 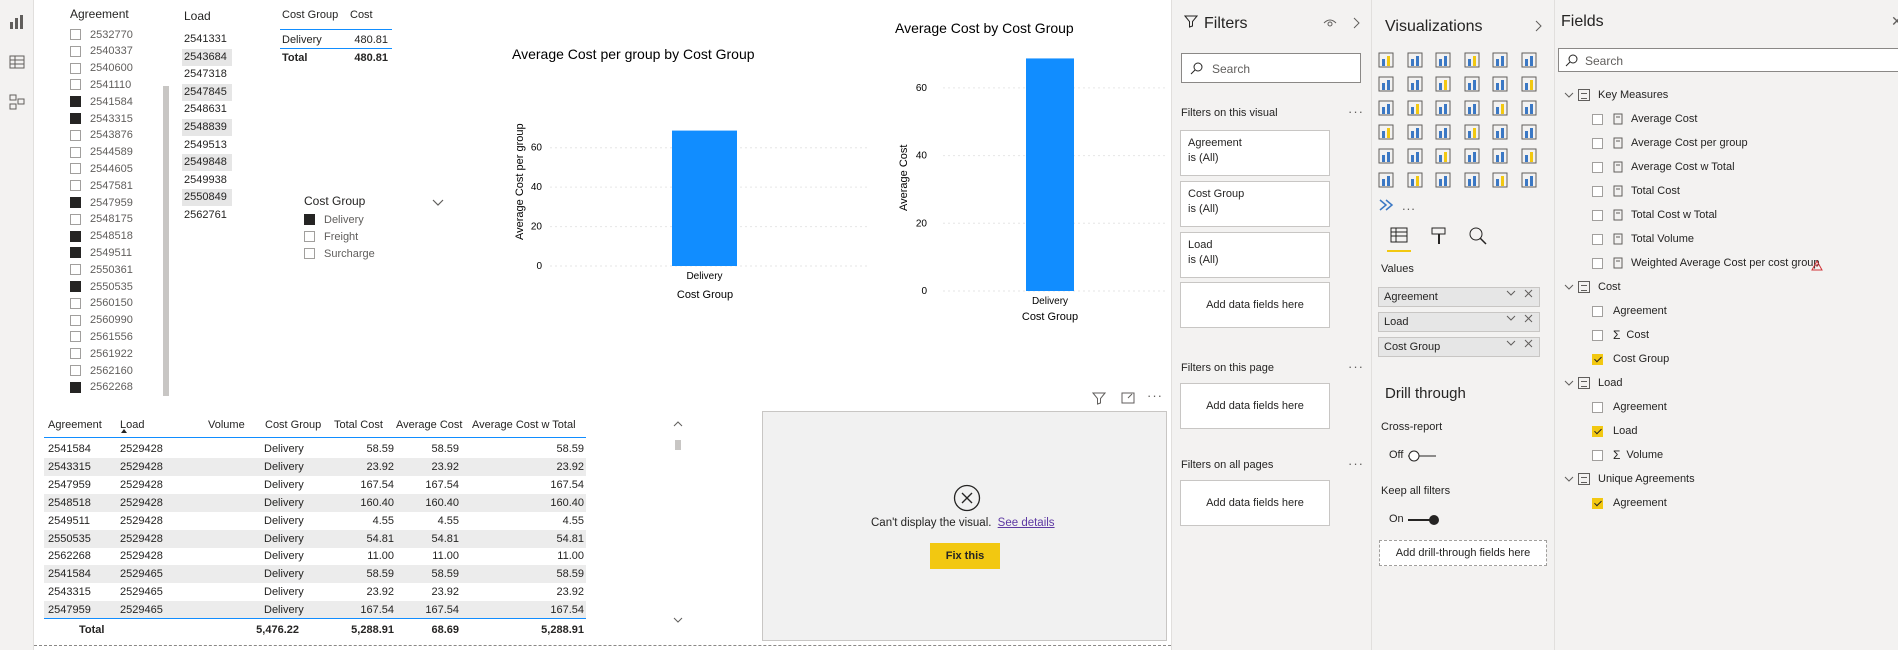 What do you see at coordinates (101, 34) in the screenshot?
I see `agreement-slicer-item: 2532770` at bounding box center [101, 34].